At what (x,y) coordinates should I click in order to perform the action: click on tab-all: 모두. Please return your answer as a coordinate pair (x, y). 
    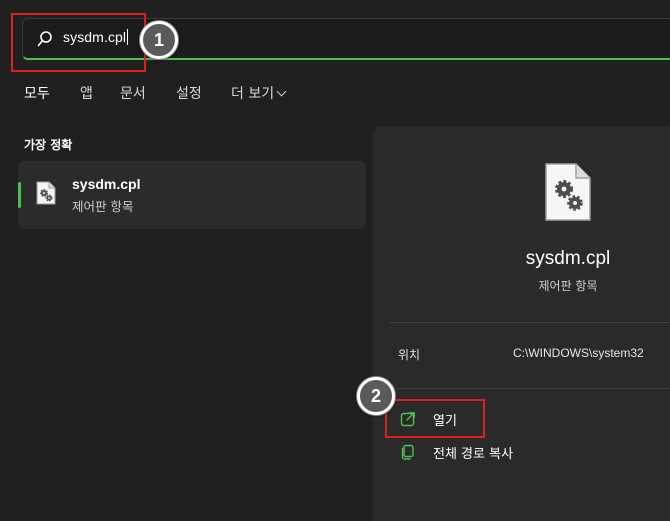
    Looking at the image, I should click on (37, 93).